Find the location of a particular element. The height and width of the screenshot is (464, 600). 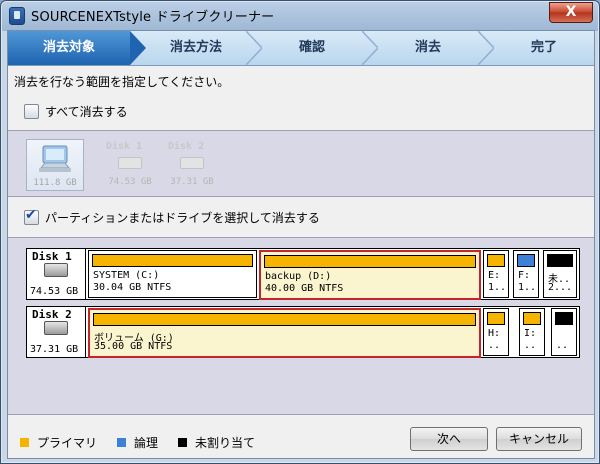

disk-select-computer: 111.8 GB is located at coordinates (55, 165).